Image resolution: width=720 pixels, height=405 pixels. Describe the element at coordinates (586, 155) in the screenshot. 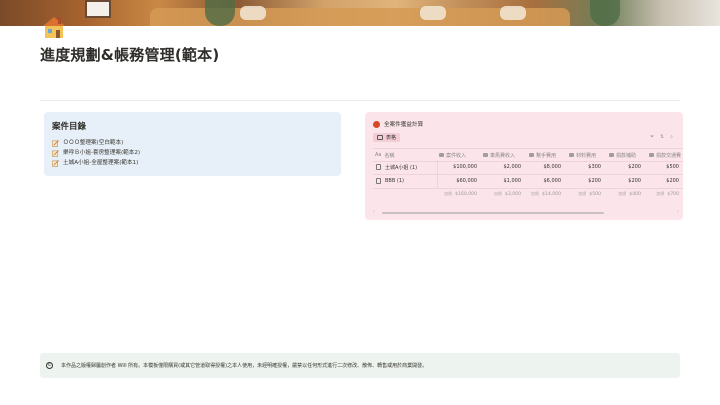

I see `column-header-label: 材料費用` at that location.